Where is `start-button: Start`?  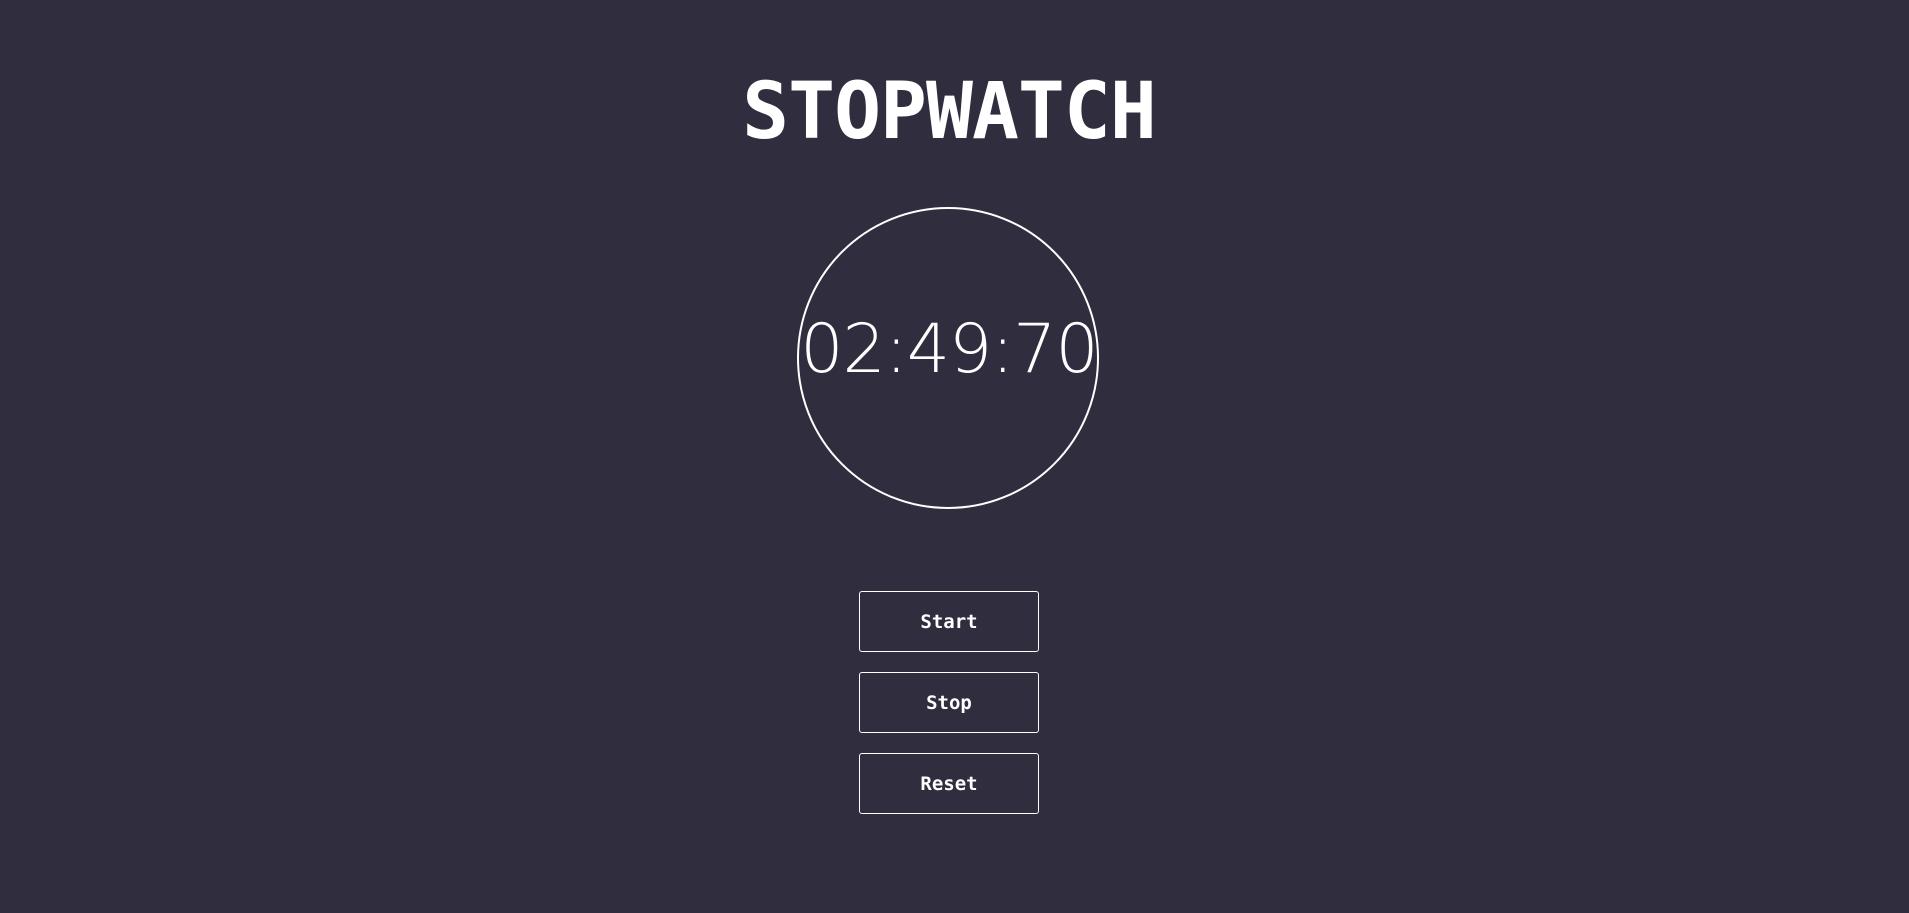
start-button: Start is located at coordinates (949, 621).